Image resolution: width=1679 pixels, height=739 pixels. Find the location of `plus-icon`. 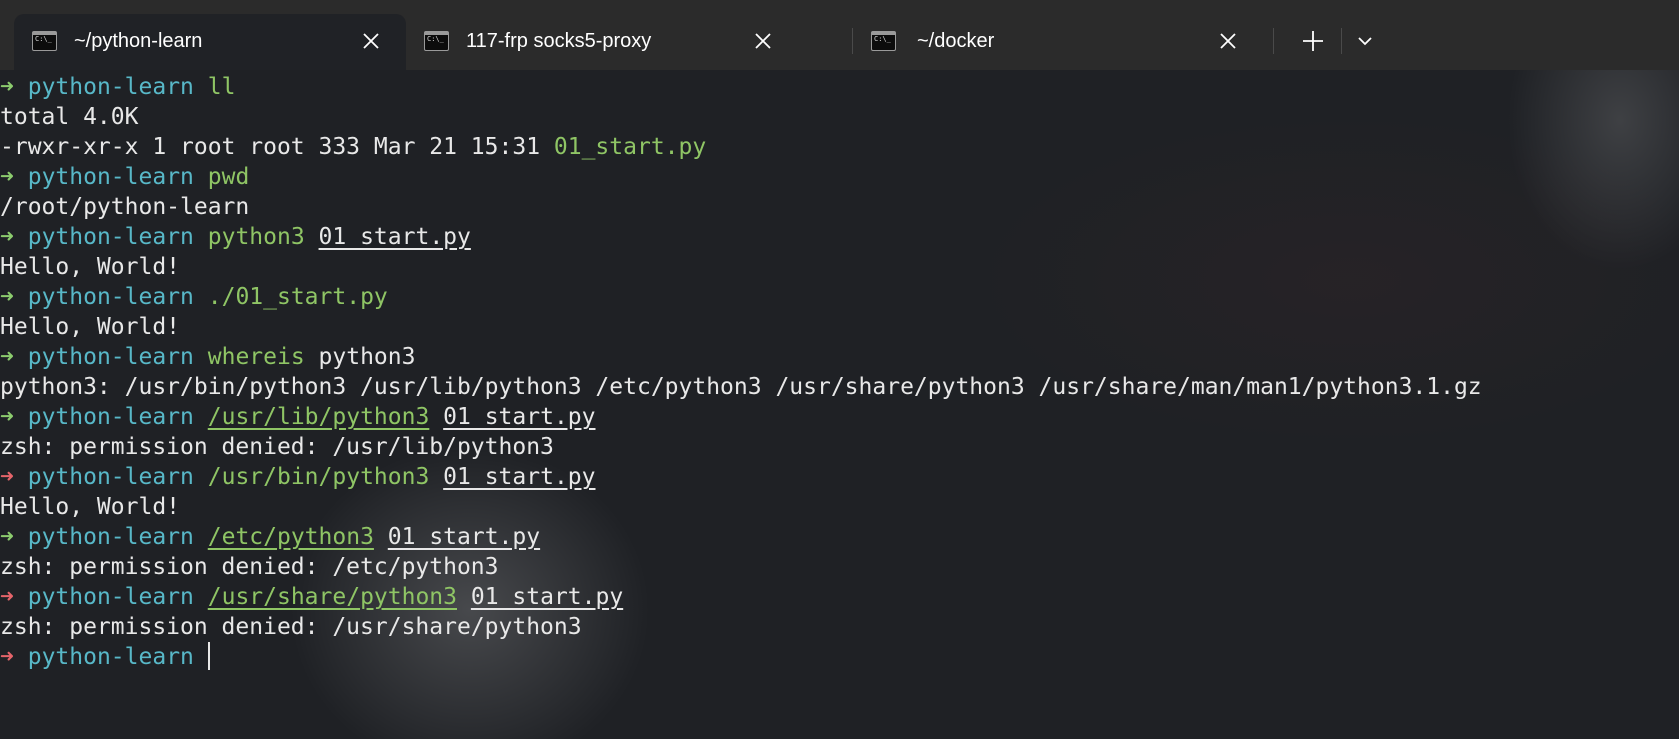

plus-icon is located at coordinates (1313, 41).